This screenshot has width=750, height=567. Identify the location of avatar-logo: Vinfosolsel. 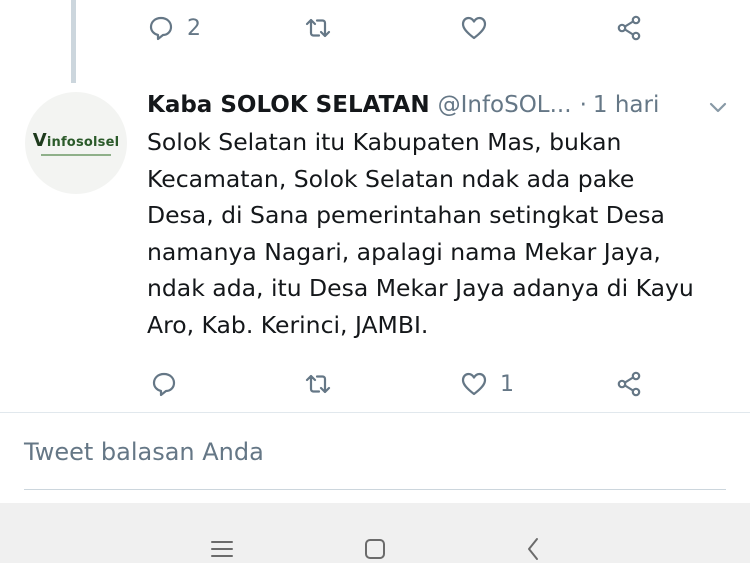
(76, 140).